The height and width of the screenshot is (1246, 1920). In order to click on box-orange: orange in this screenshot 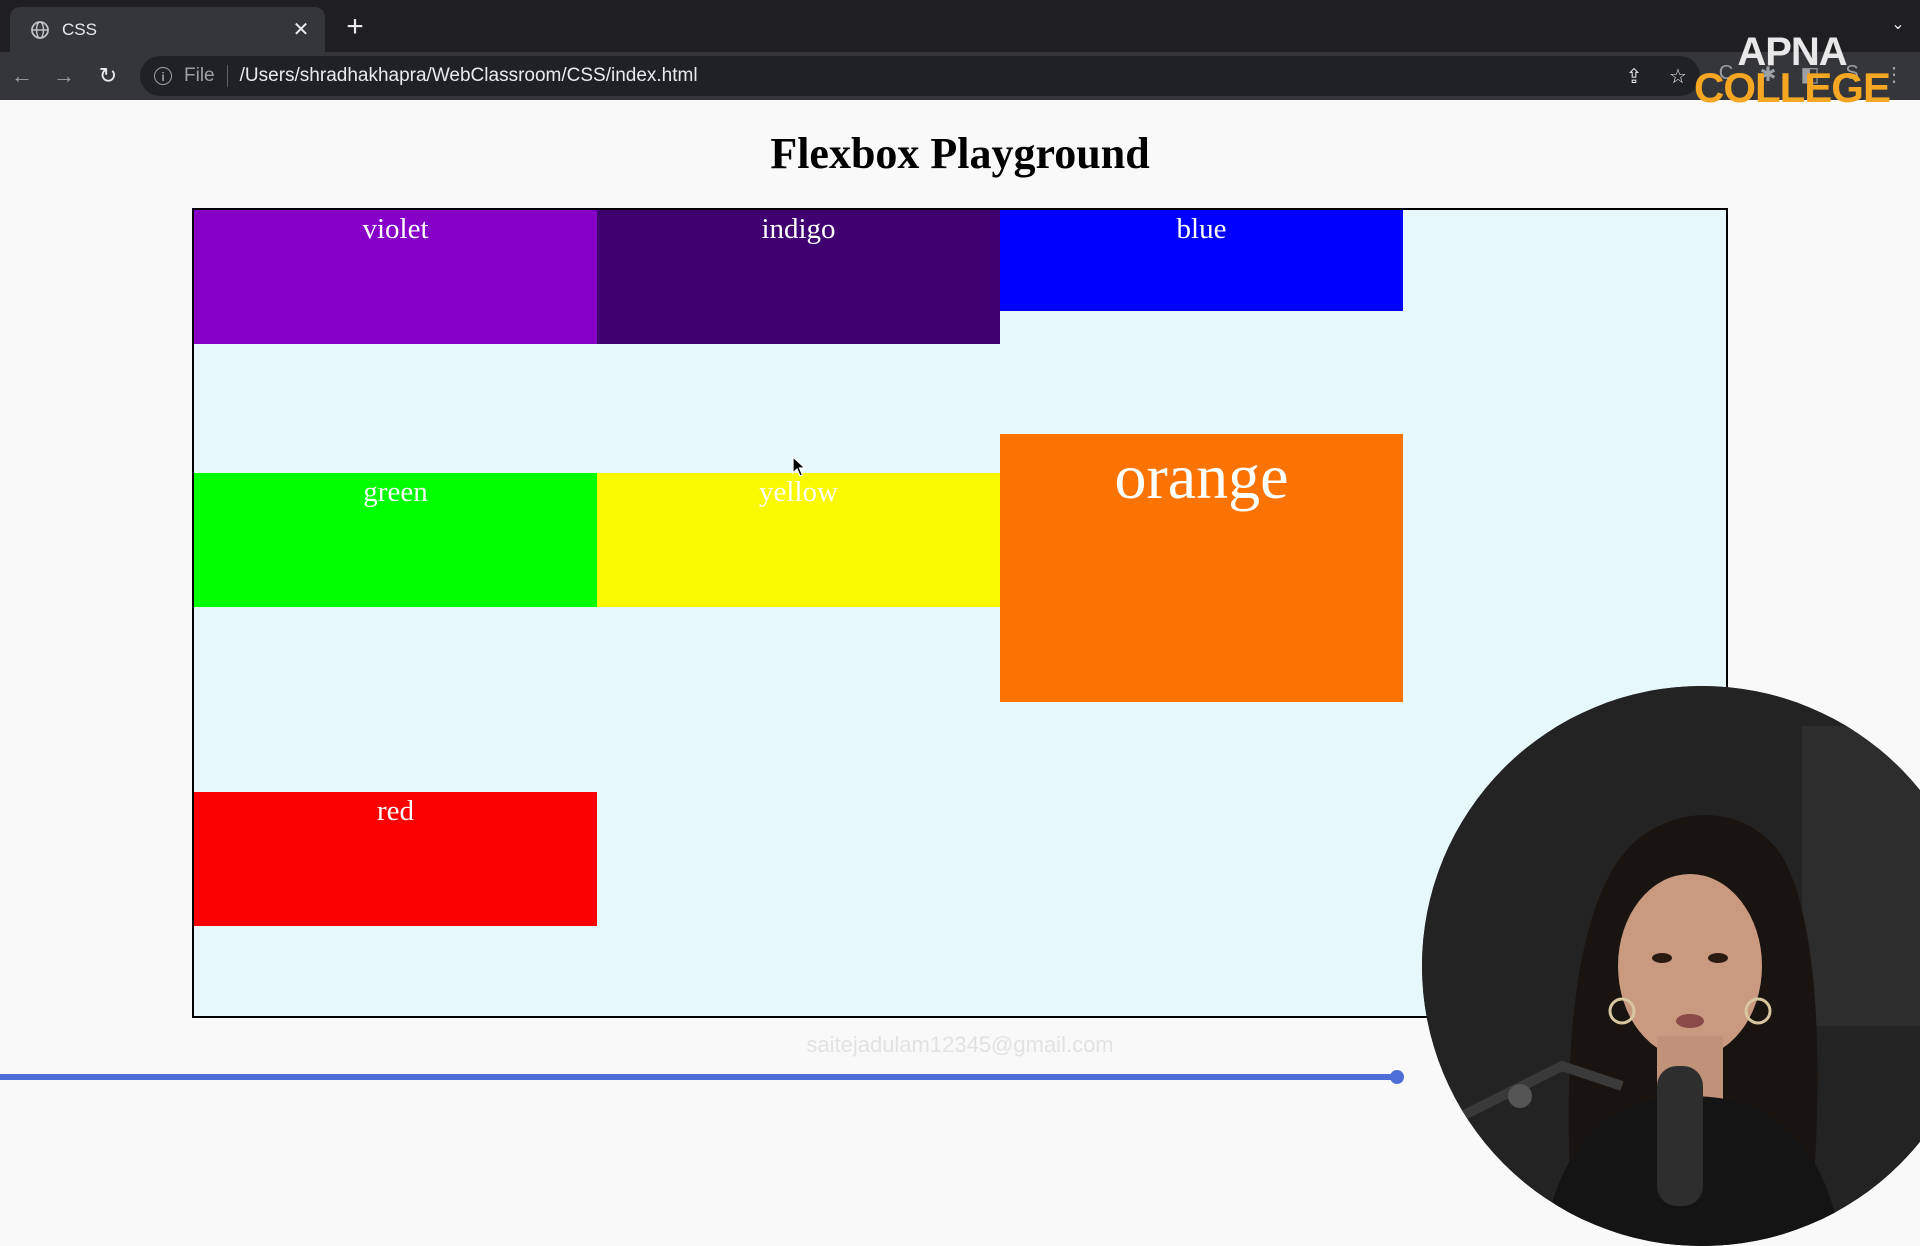, I will do `click(1201, 568)`.